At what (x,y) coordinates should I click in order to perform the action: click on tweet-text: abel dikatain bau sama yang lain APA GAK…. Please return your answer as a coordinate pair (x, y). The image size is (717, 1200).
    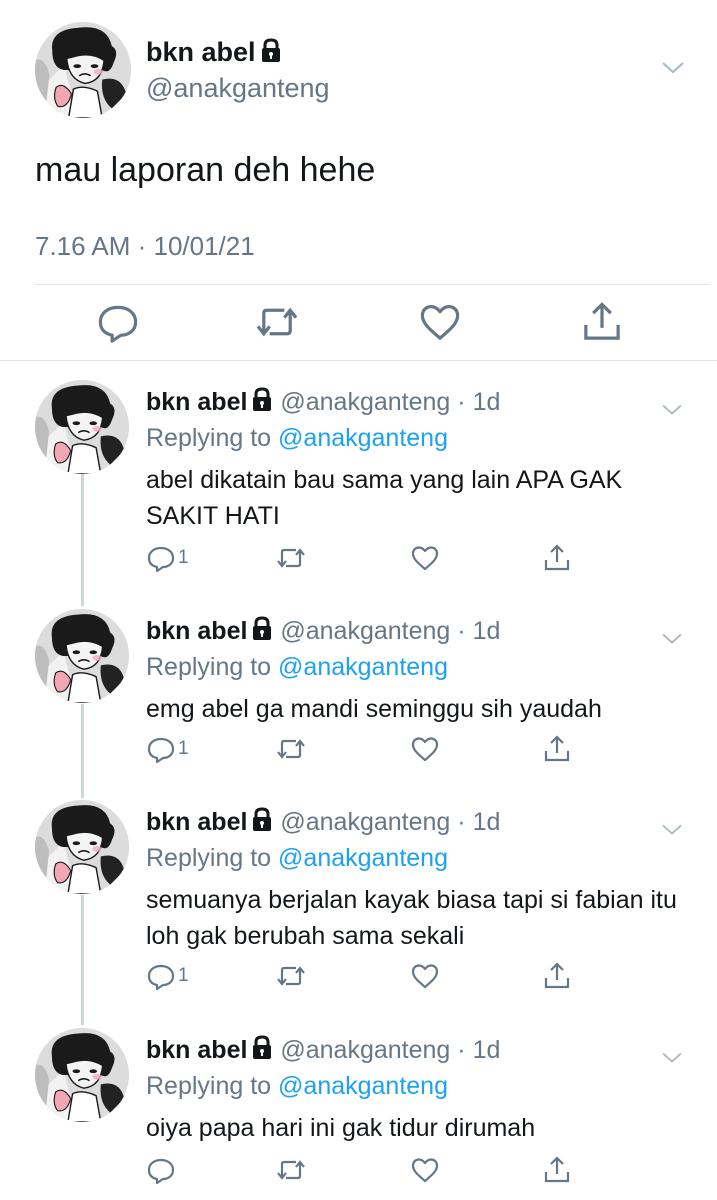
    Looking at the image, I should click on (384, 498).